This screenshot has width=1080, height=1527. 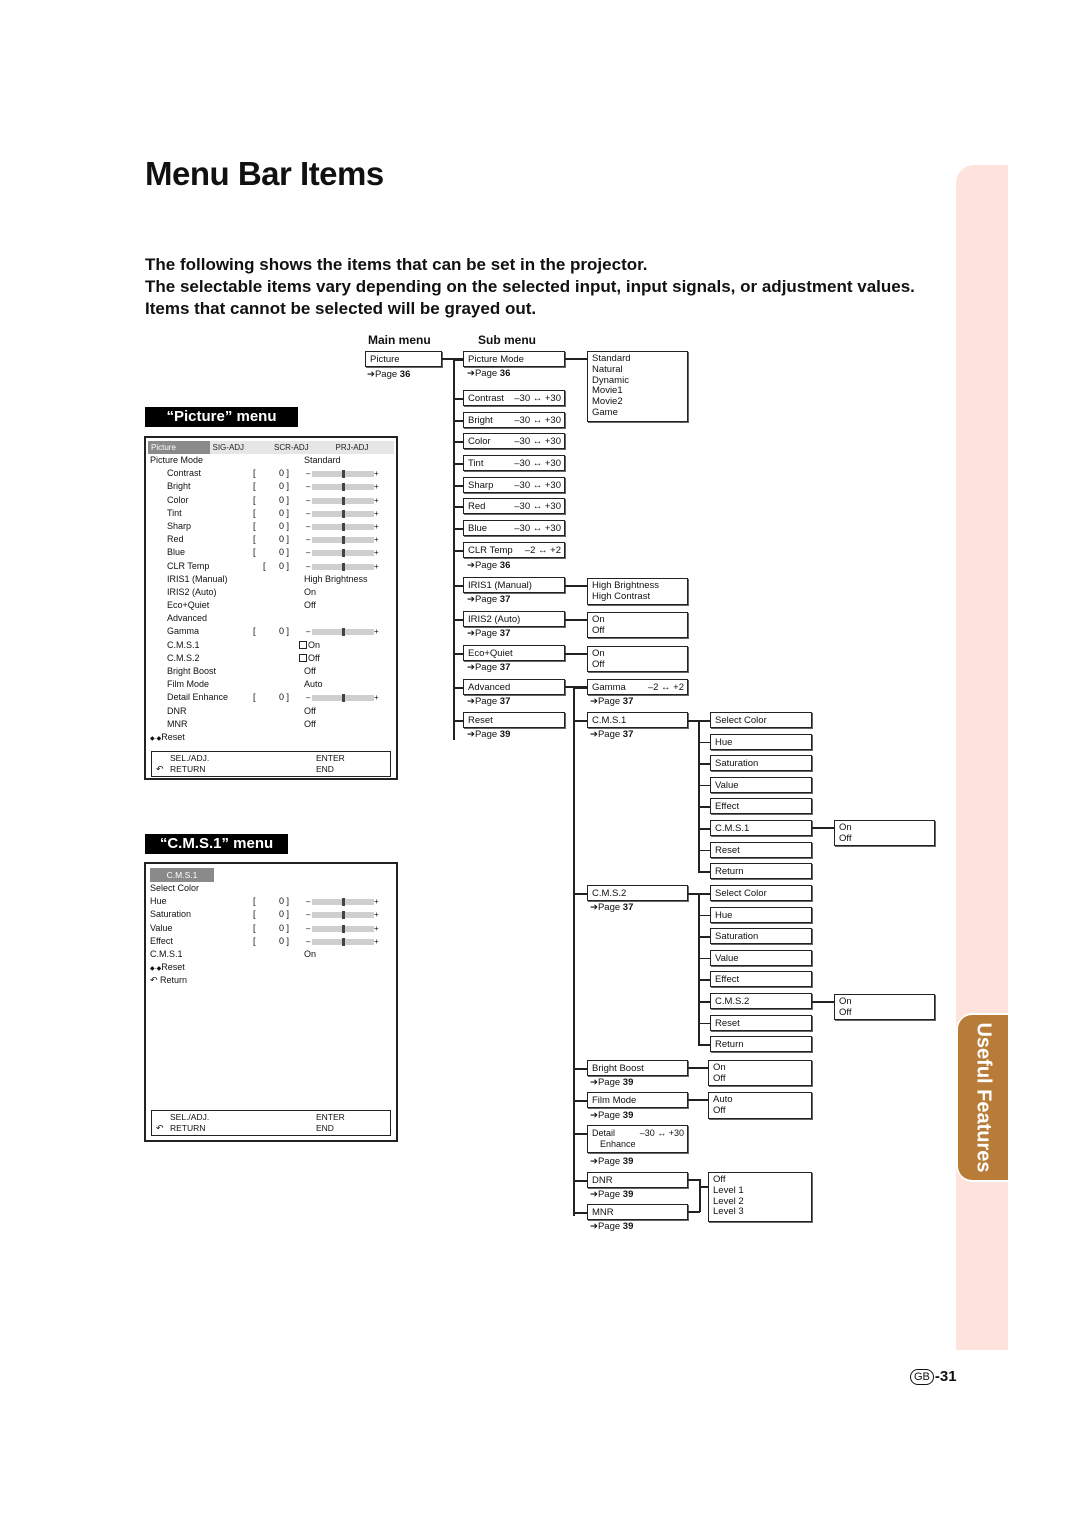 What do you see at coordinates (271, 941) in the screenshot?
I see `osd-row-effect: Effect[0 ] – +` at bounding box center [271, 941].